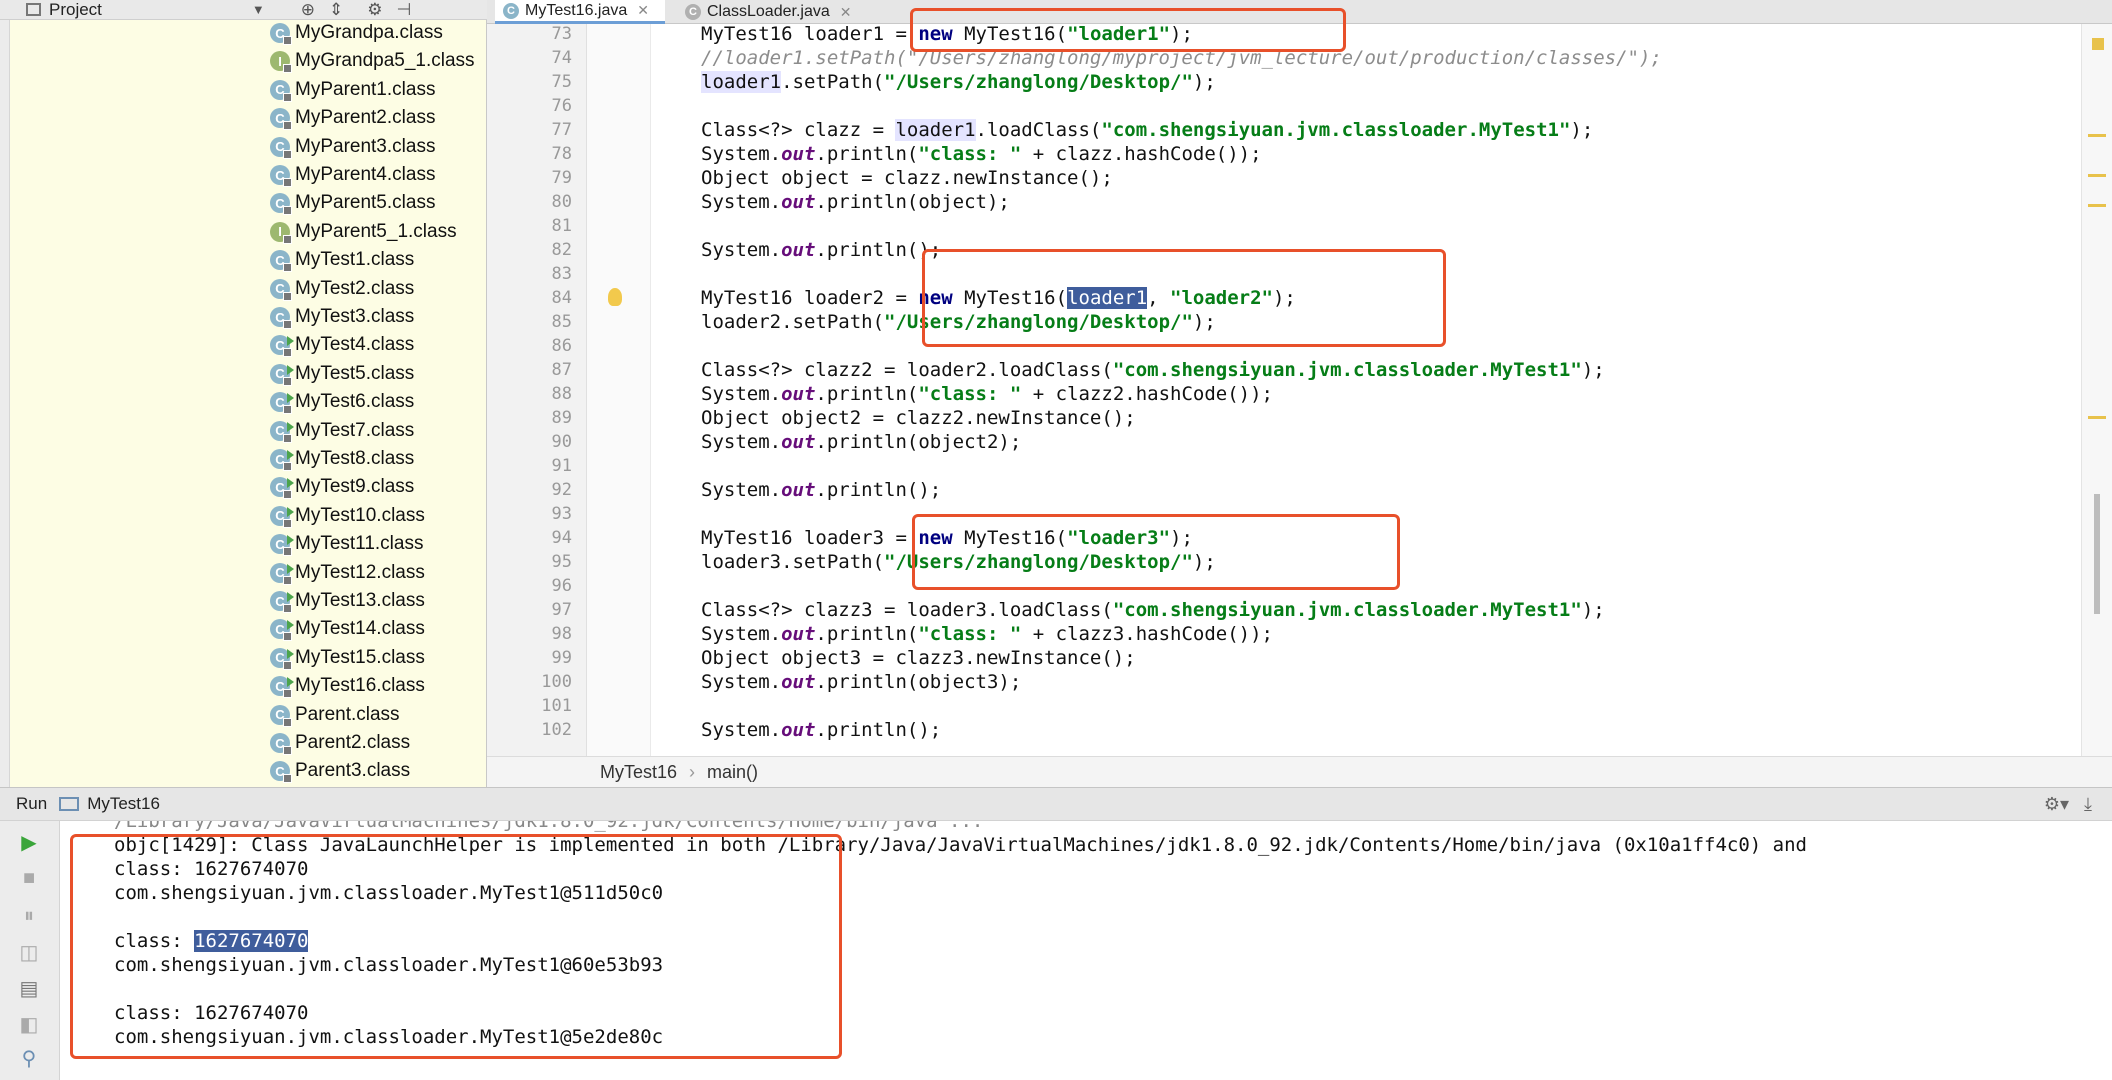 This screenshot has width=2112, height=1080. I want to click on line-number: 84, so click(561, 298).